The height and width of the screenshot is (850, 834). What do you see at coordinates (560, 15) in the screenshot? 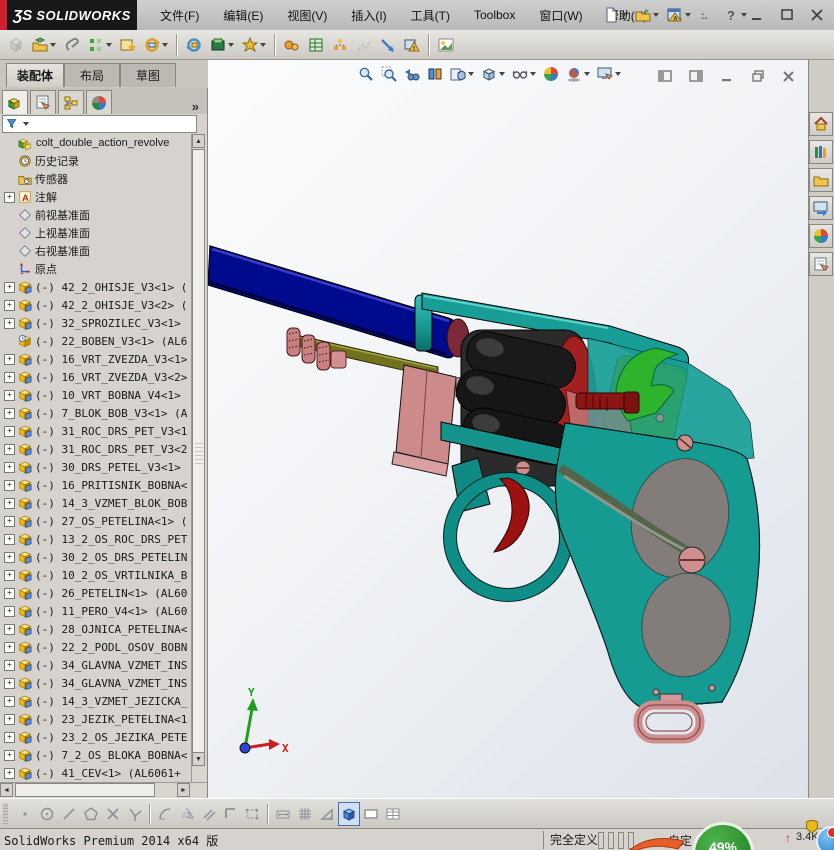
I see `menu-w: 窗口(W)` at bounding box center [560, 15].